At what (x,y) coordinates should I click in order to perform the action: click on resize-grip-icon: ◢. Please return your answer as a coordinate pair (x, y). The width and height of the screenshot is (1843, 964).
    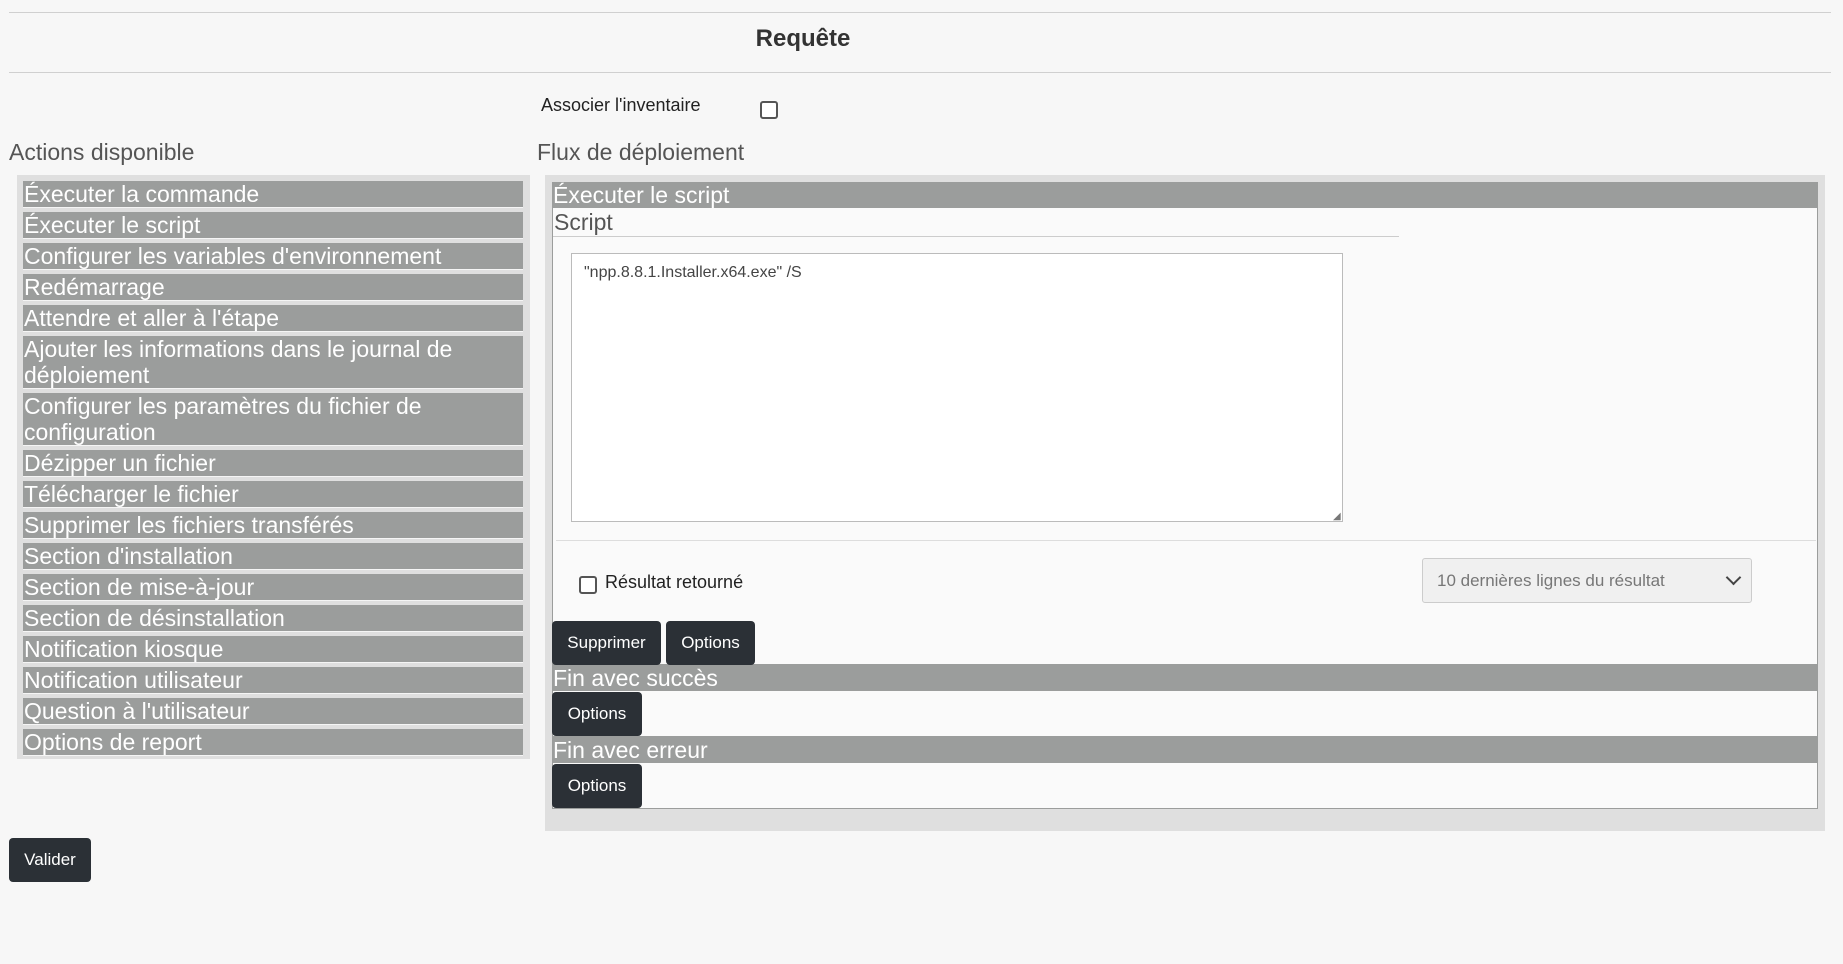
    Looking at the image, I should click on (1338, 517).